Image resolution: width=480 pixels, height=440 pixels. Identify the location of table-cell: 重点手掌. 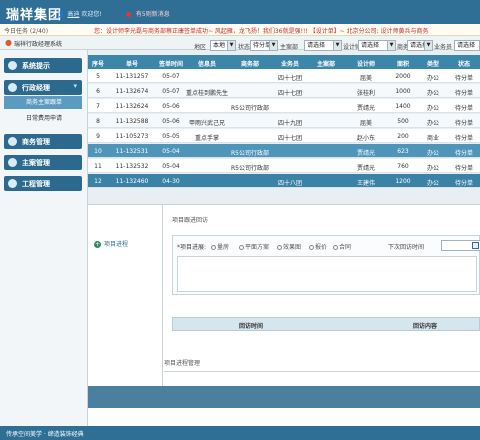
(206, 138).